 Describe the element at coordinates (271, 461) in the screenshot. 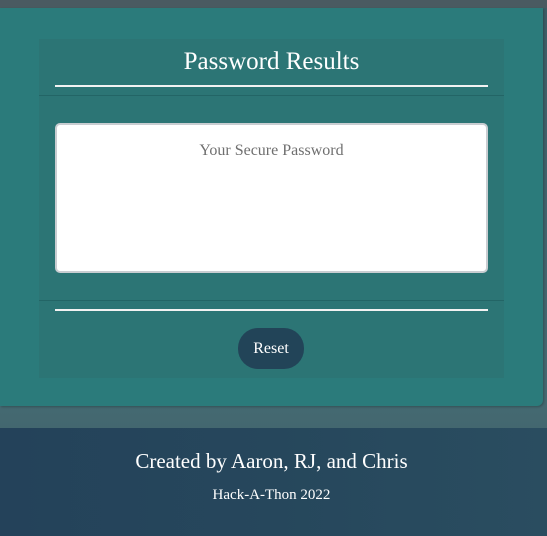

I see `footer-credit: Created by Aaron, RJ, and Chris` at that location.